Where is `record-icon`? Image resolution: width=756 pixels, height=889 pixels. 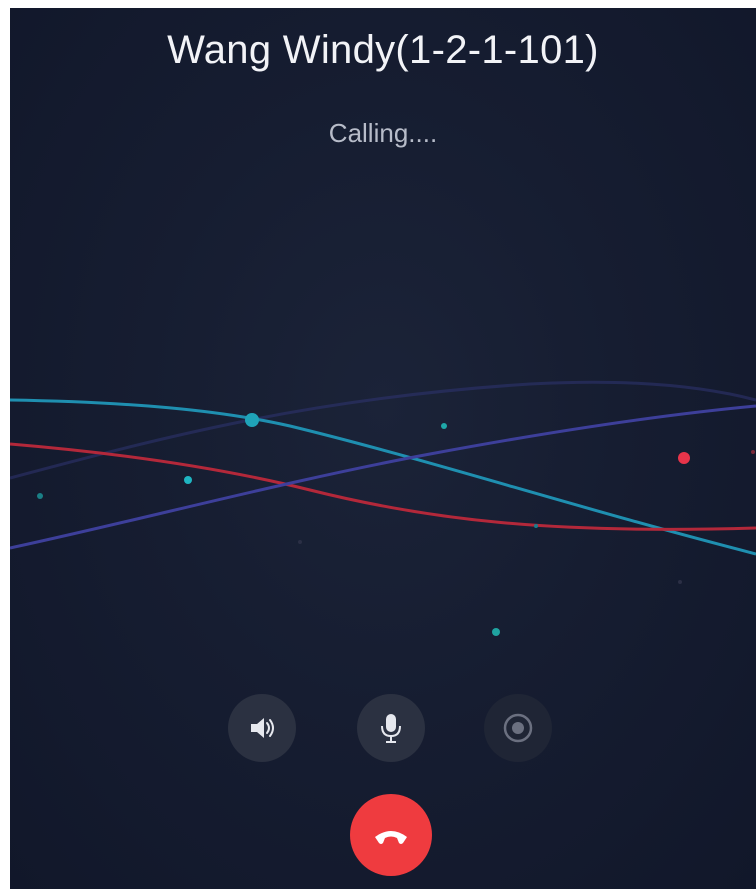
record-icon is located at coordinates (518, 728).